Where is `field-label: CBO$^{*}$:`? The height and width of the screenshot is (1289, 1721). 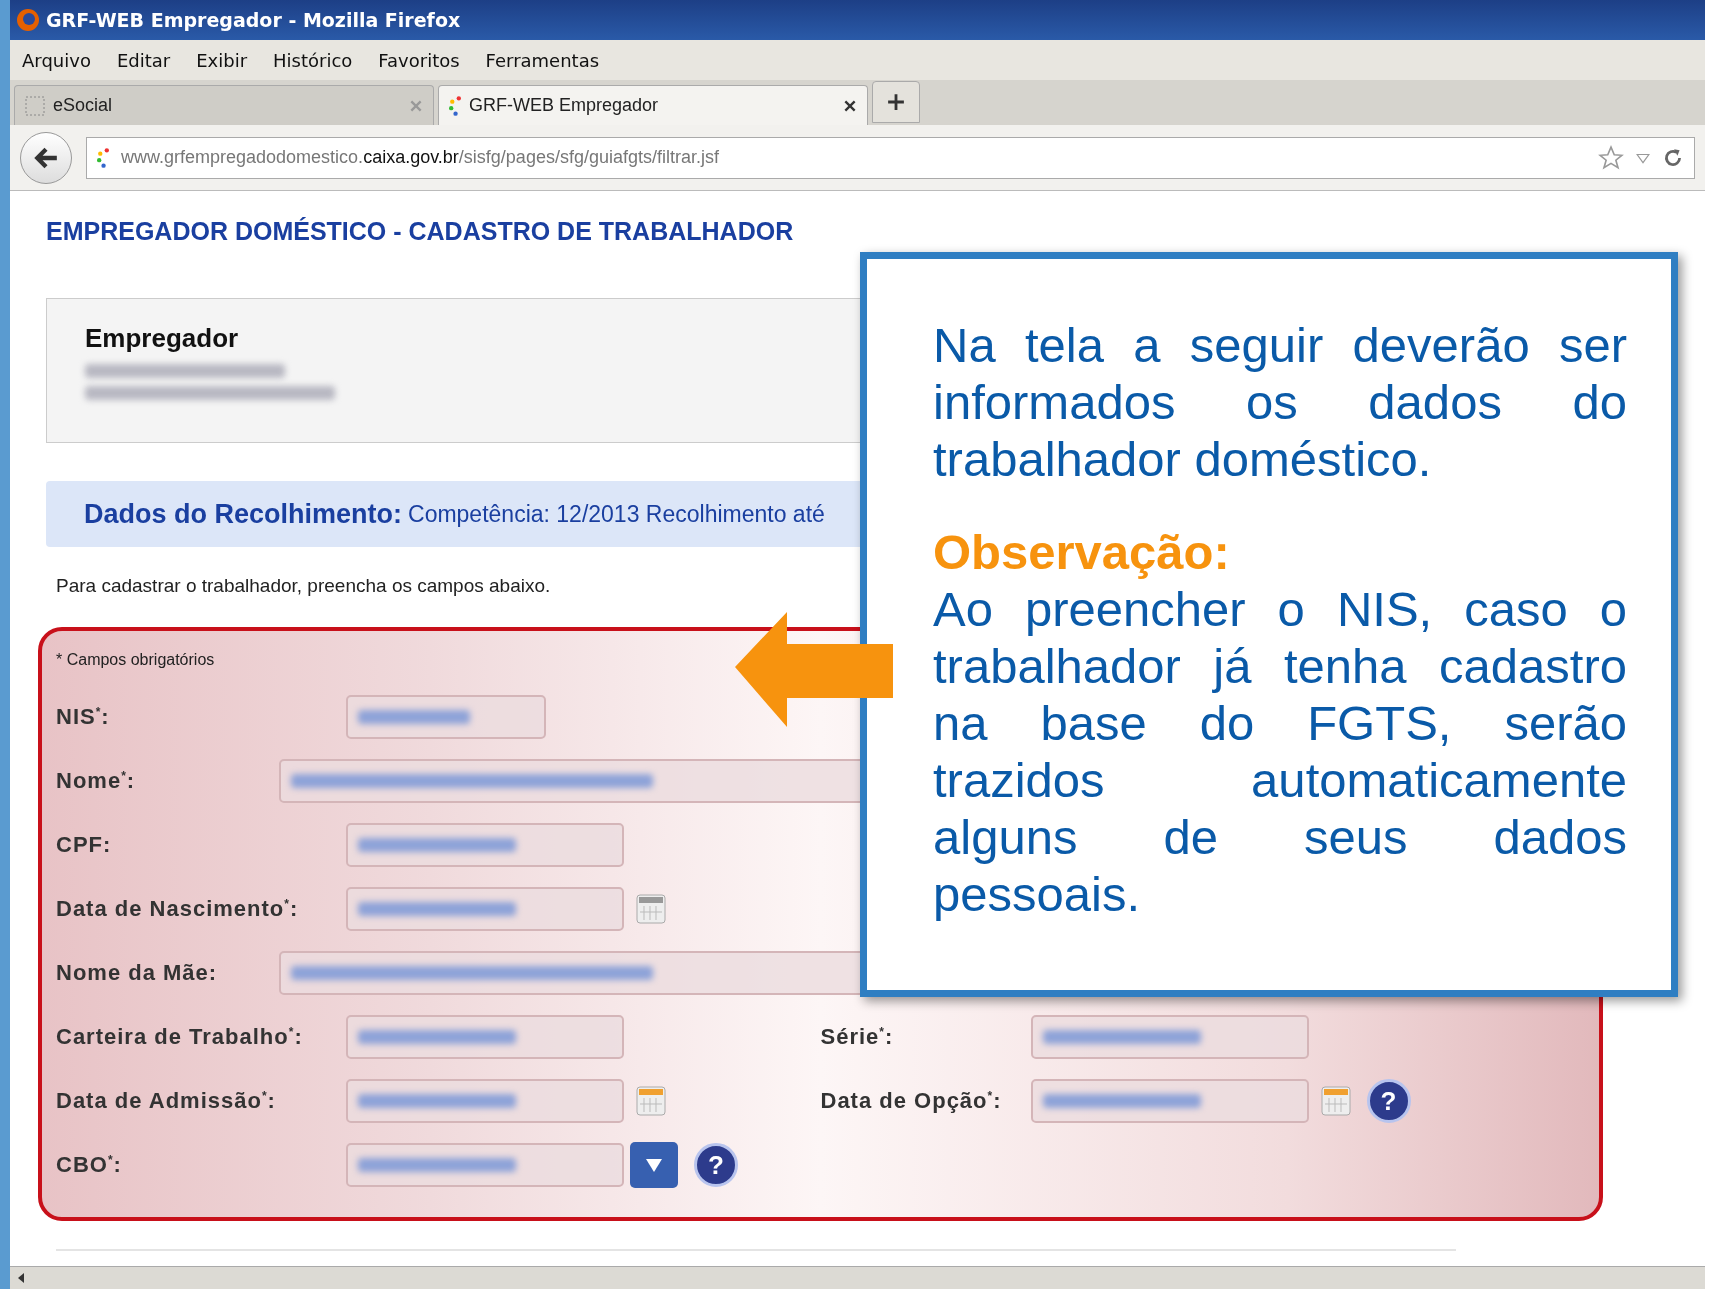
field-label: CBO$^{*}$: is located at coordinates (89, 1165).